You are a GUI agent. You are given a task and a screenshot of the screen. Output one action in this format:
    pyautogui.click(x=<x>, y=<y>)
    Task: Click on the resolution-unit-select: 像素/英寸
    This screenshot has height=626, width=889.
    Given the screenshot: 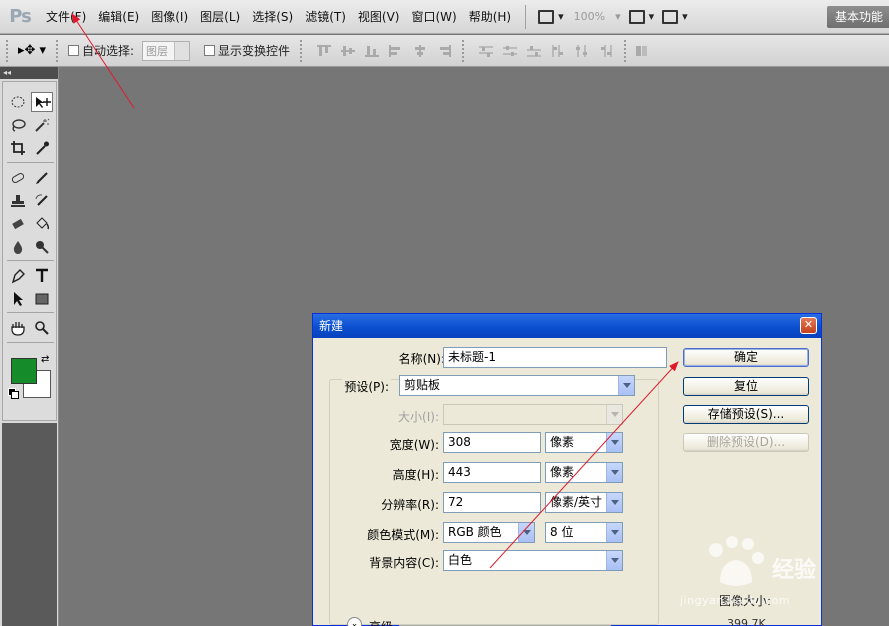 What is the action you would take?
    pyautogui.click(x=584, y=502)
    